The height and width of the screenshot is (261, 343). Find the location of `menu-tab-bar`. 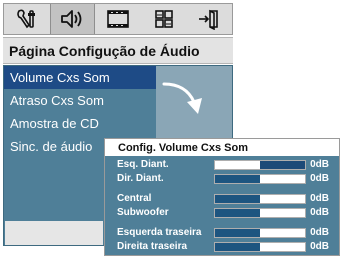

menu-tab-bar is located at coordinates (118, 19).